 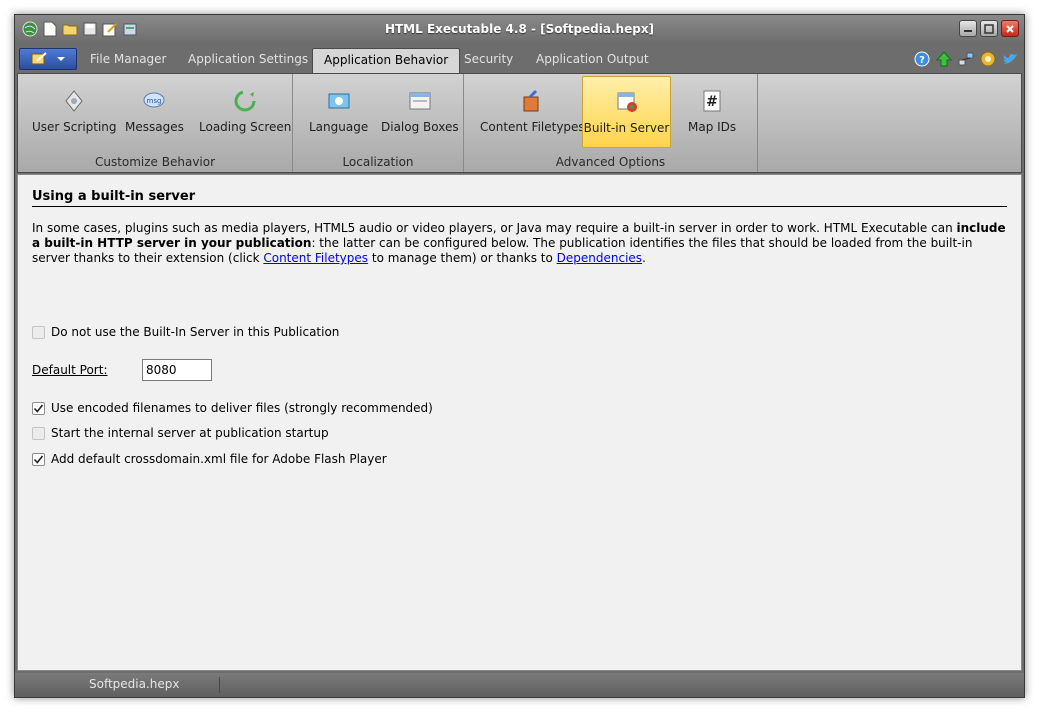 I want to click on app-menu-icon, so click(x=39, y=58).